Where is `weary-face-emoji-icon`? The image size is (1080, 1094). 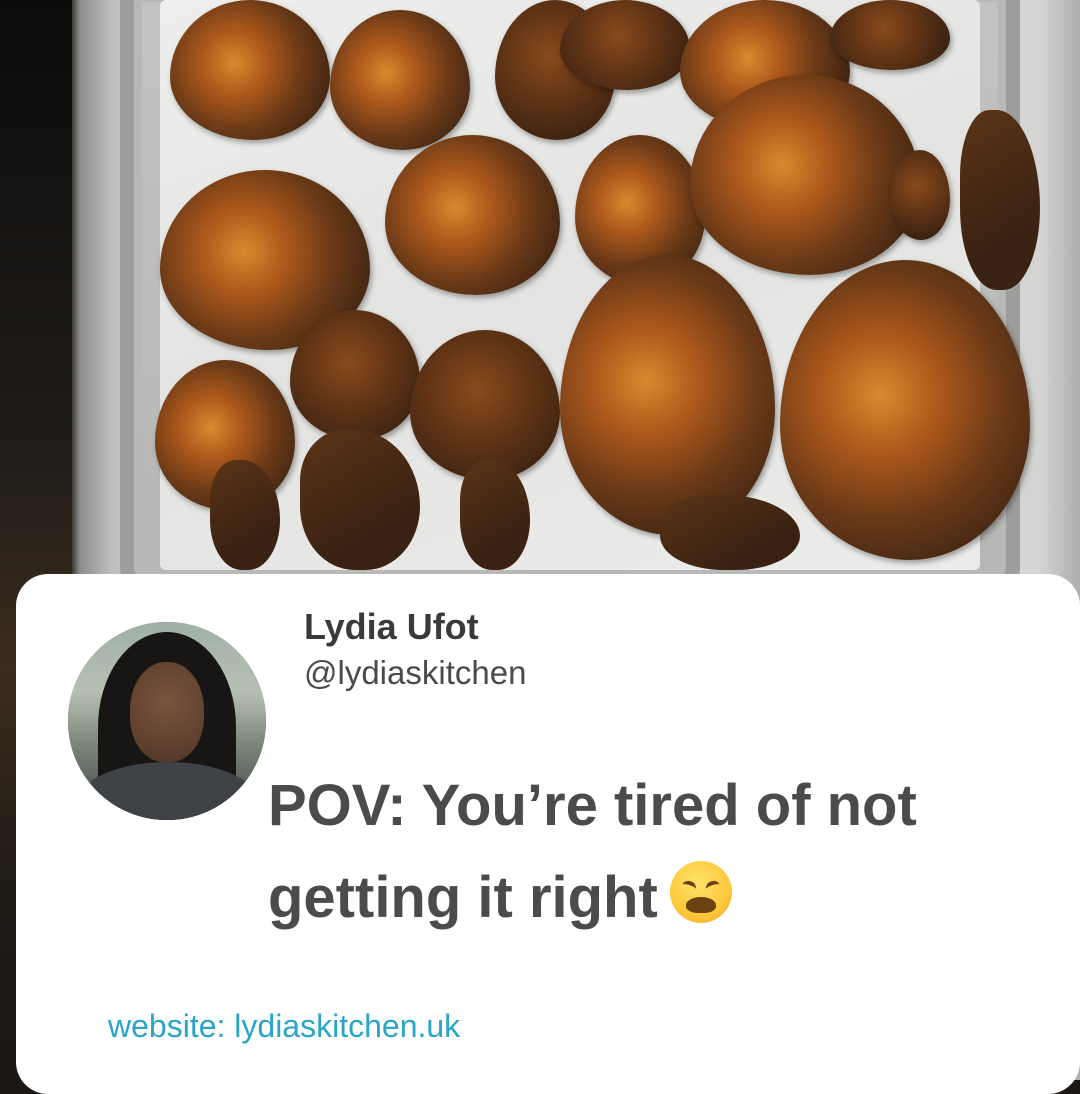
weary-face-emoji-icon is located at coordinates (700, 892).